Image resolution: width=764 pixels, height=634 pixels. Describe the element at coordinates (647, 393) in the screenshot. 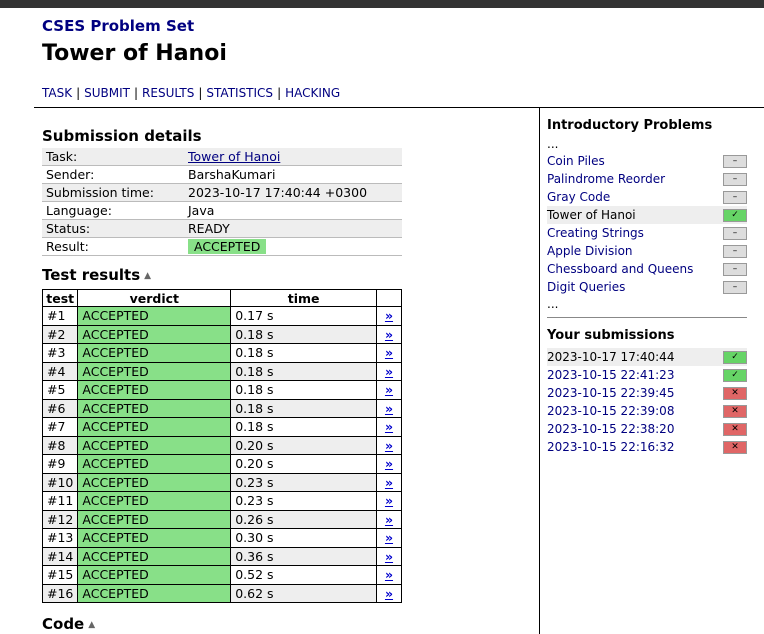

I see `submission-item: 2023-10-15 22:39:45 ✕` at that location.